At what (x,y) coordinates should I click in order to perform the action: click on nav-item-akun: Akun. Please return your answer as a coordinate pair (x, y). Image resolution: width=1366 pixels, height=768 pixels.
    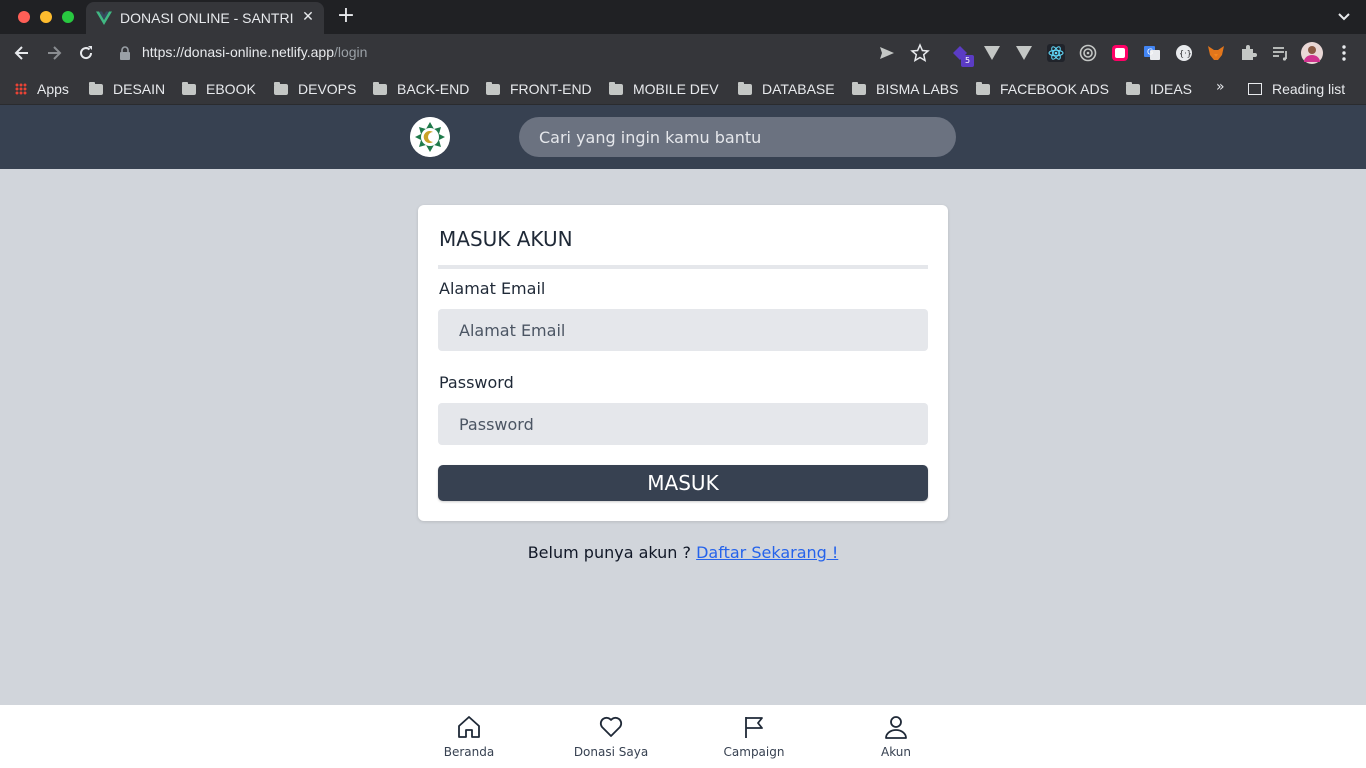
    Looking at the image, I should click on (896, 738).